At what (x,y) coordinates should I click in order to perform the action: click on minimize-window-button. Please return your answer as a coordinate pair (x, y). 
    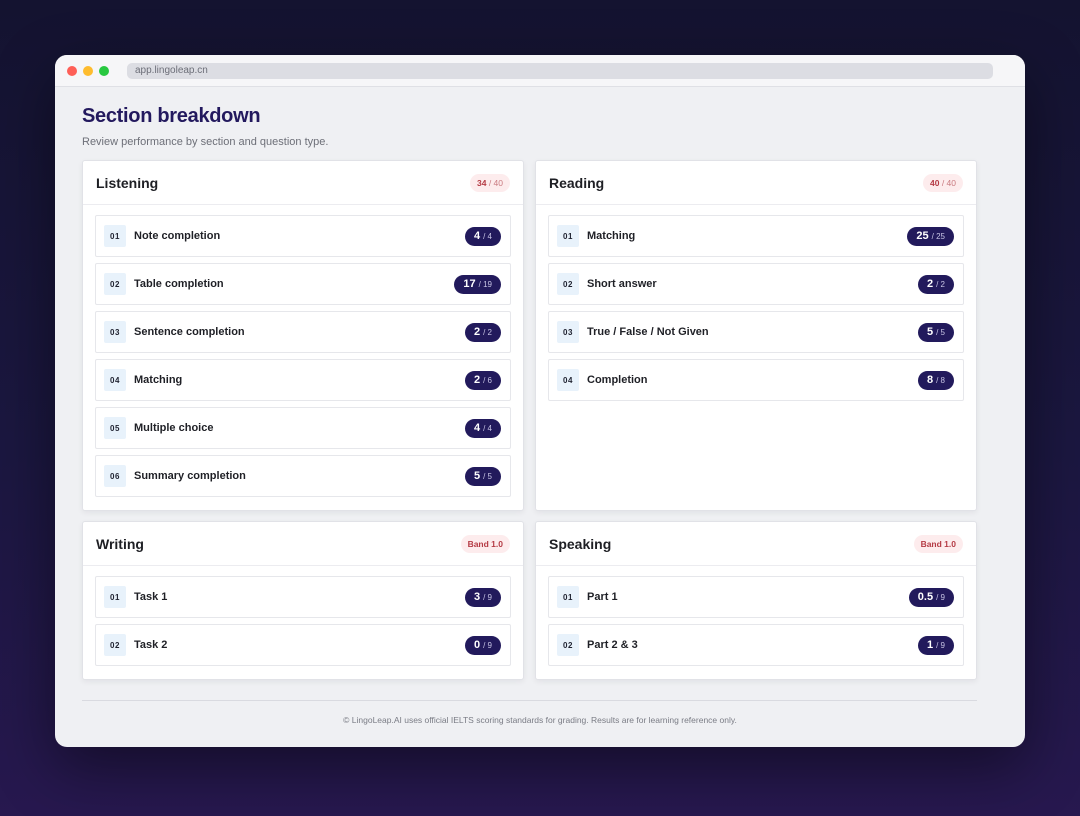
    Looking at the image, I should click on (88, 70).